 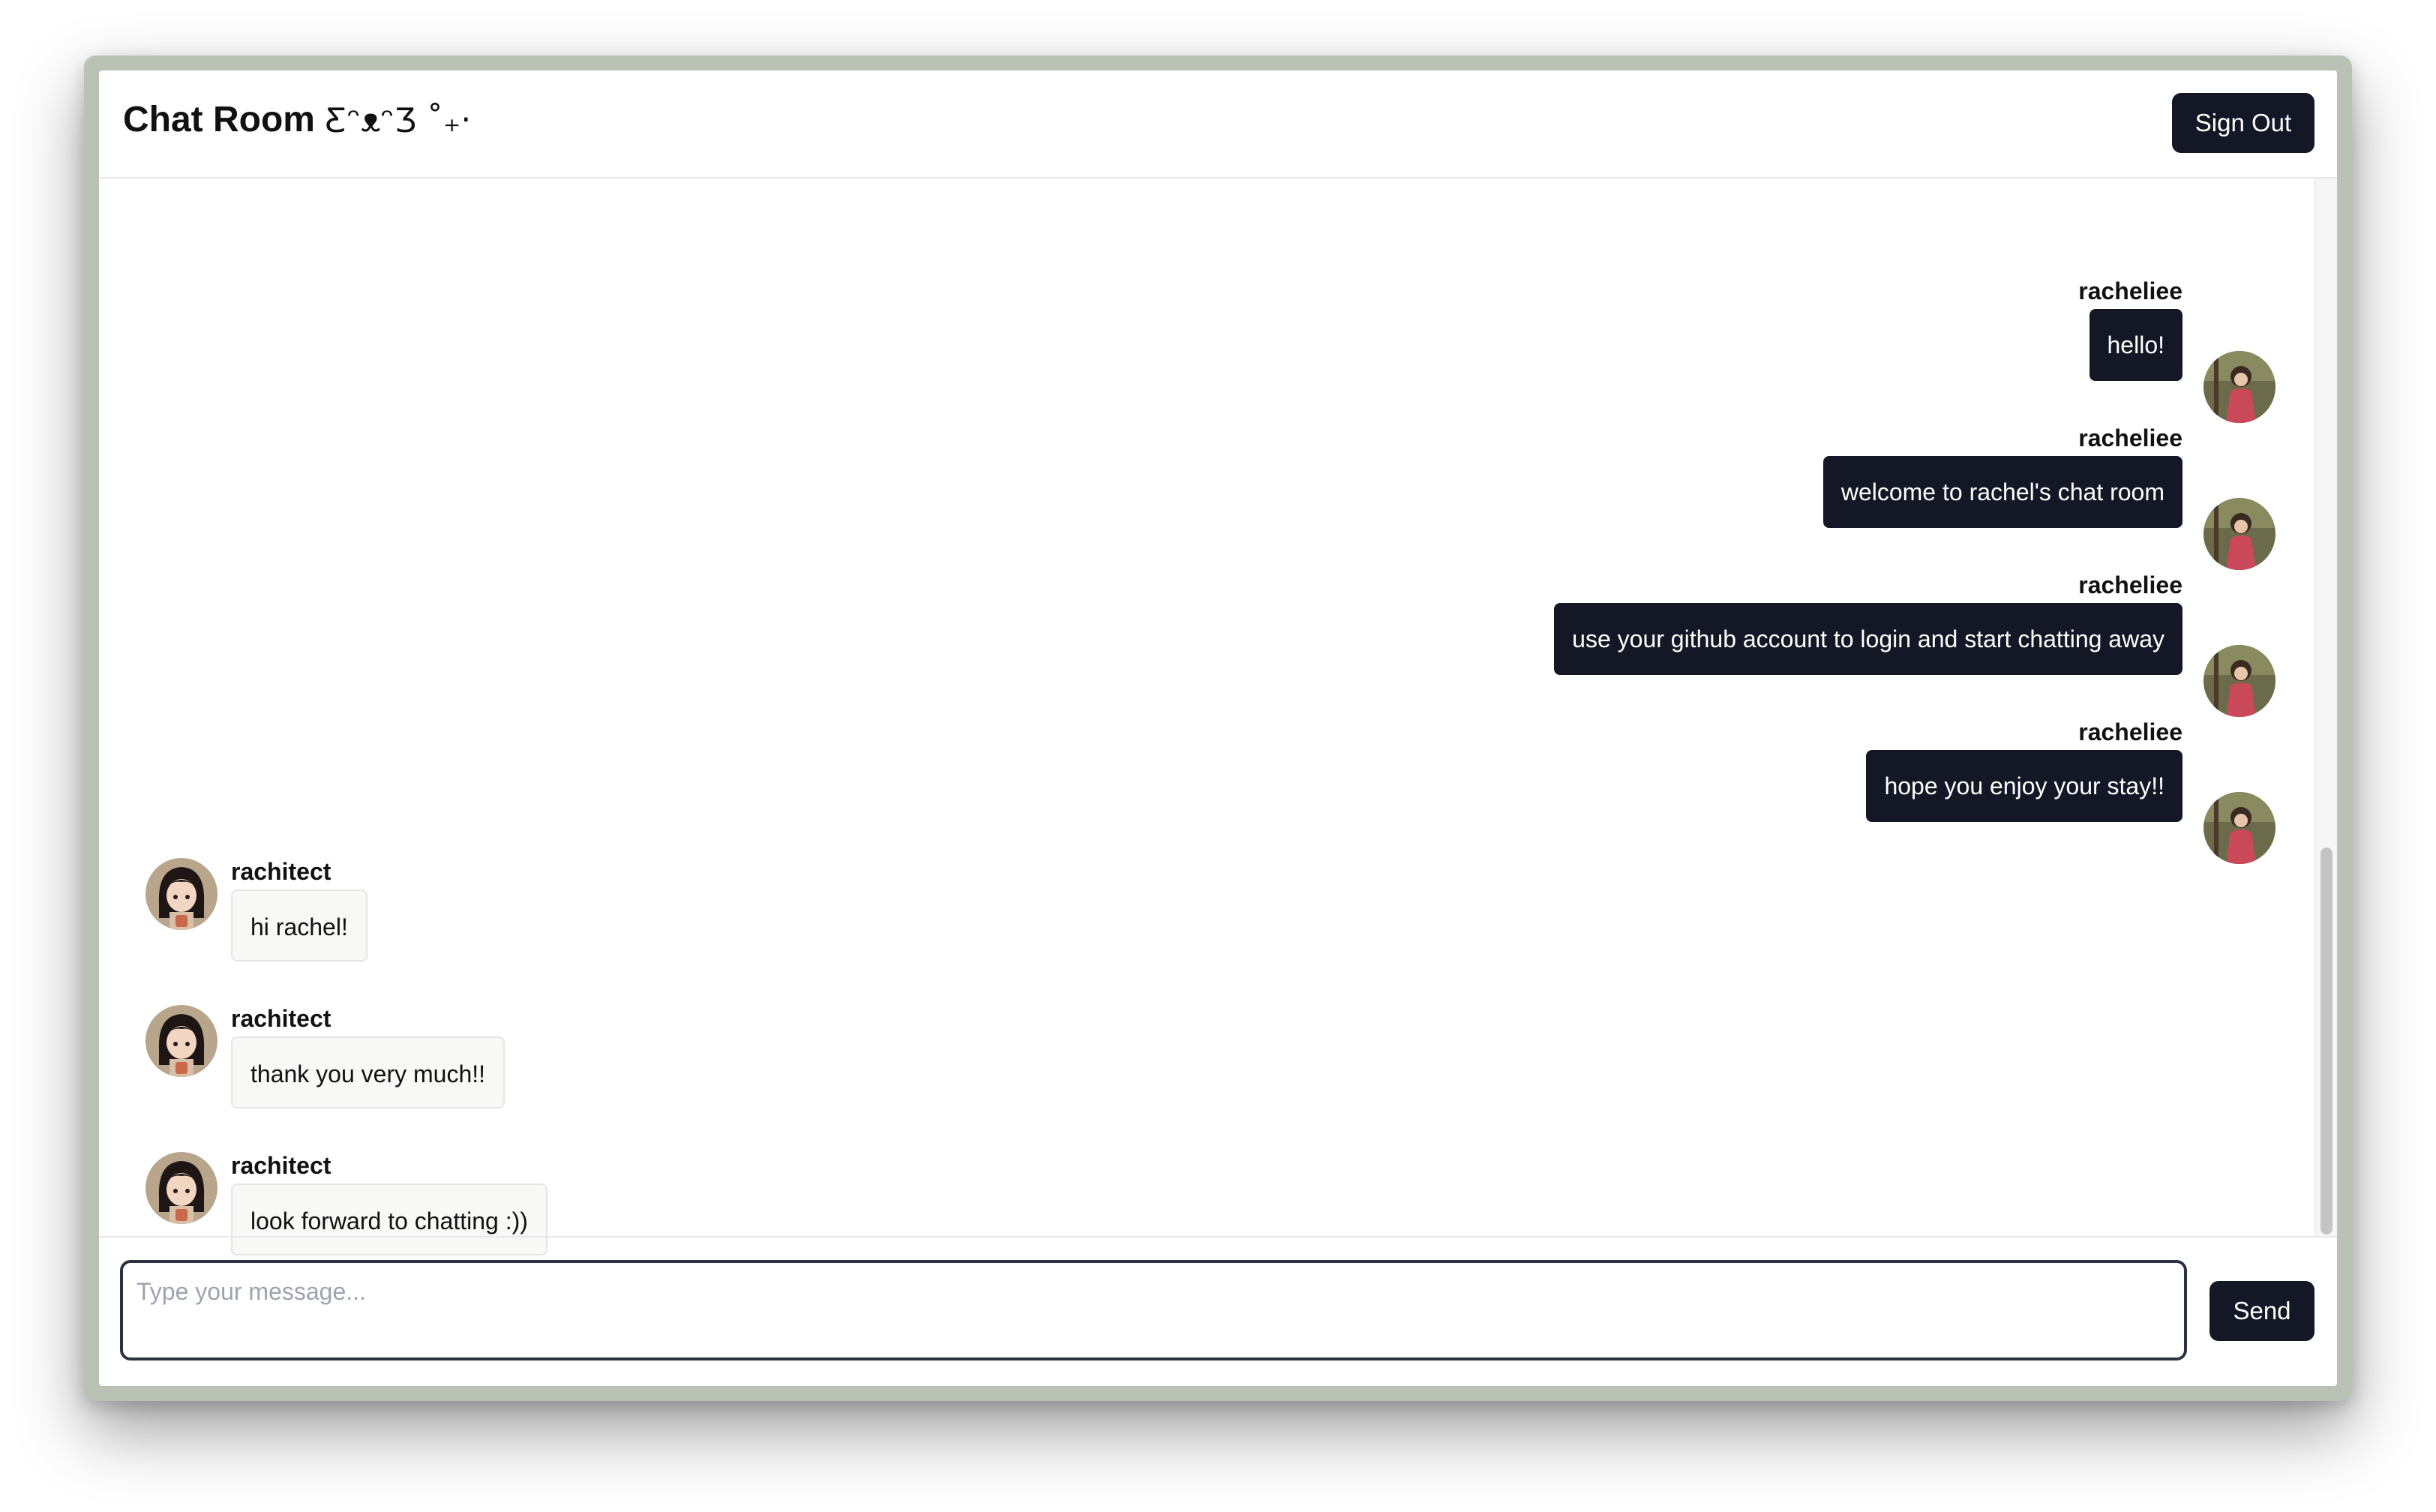 What do you see at coordinates (398, 120) in the screenshot?
I see `title-decoration: ƸᵔᴥᵔƷ ˚₊‧` at bounding box center [398, 120].